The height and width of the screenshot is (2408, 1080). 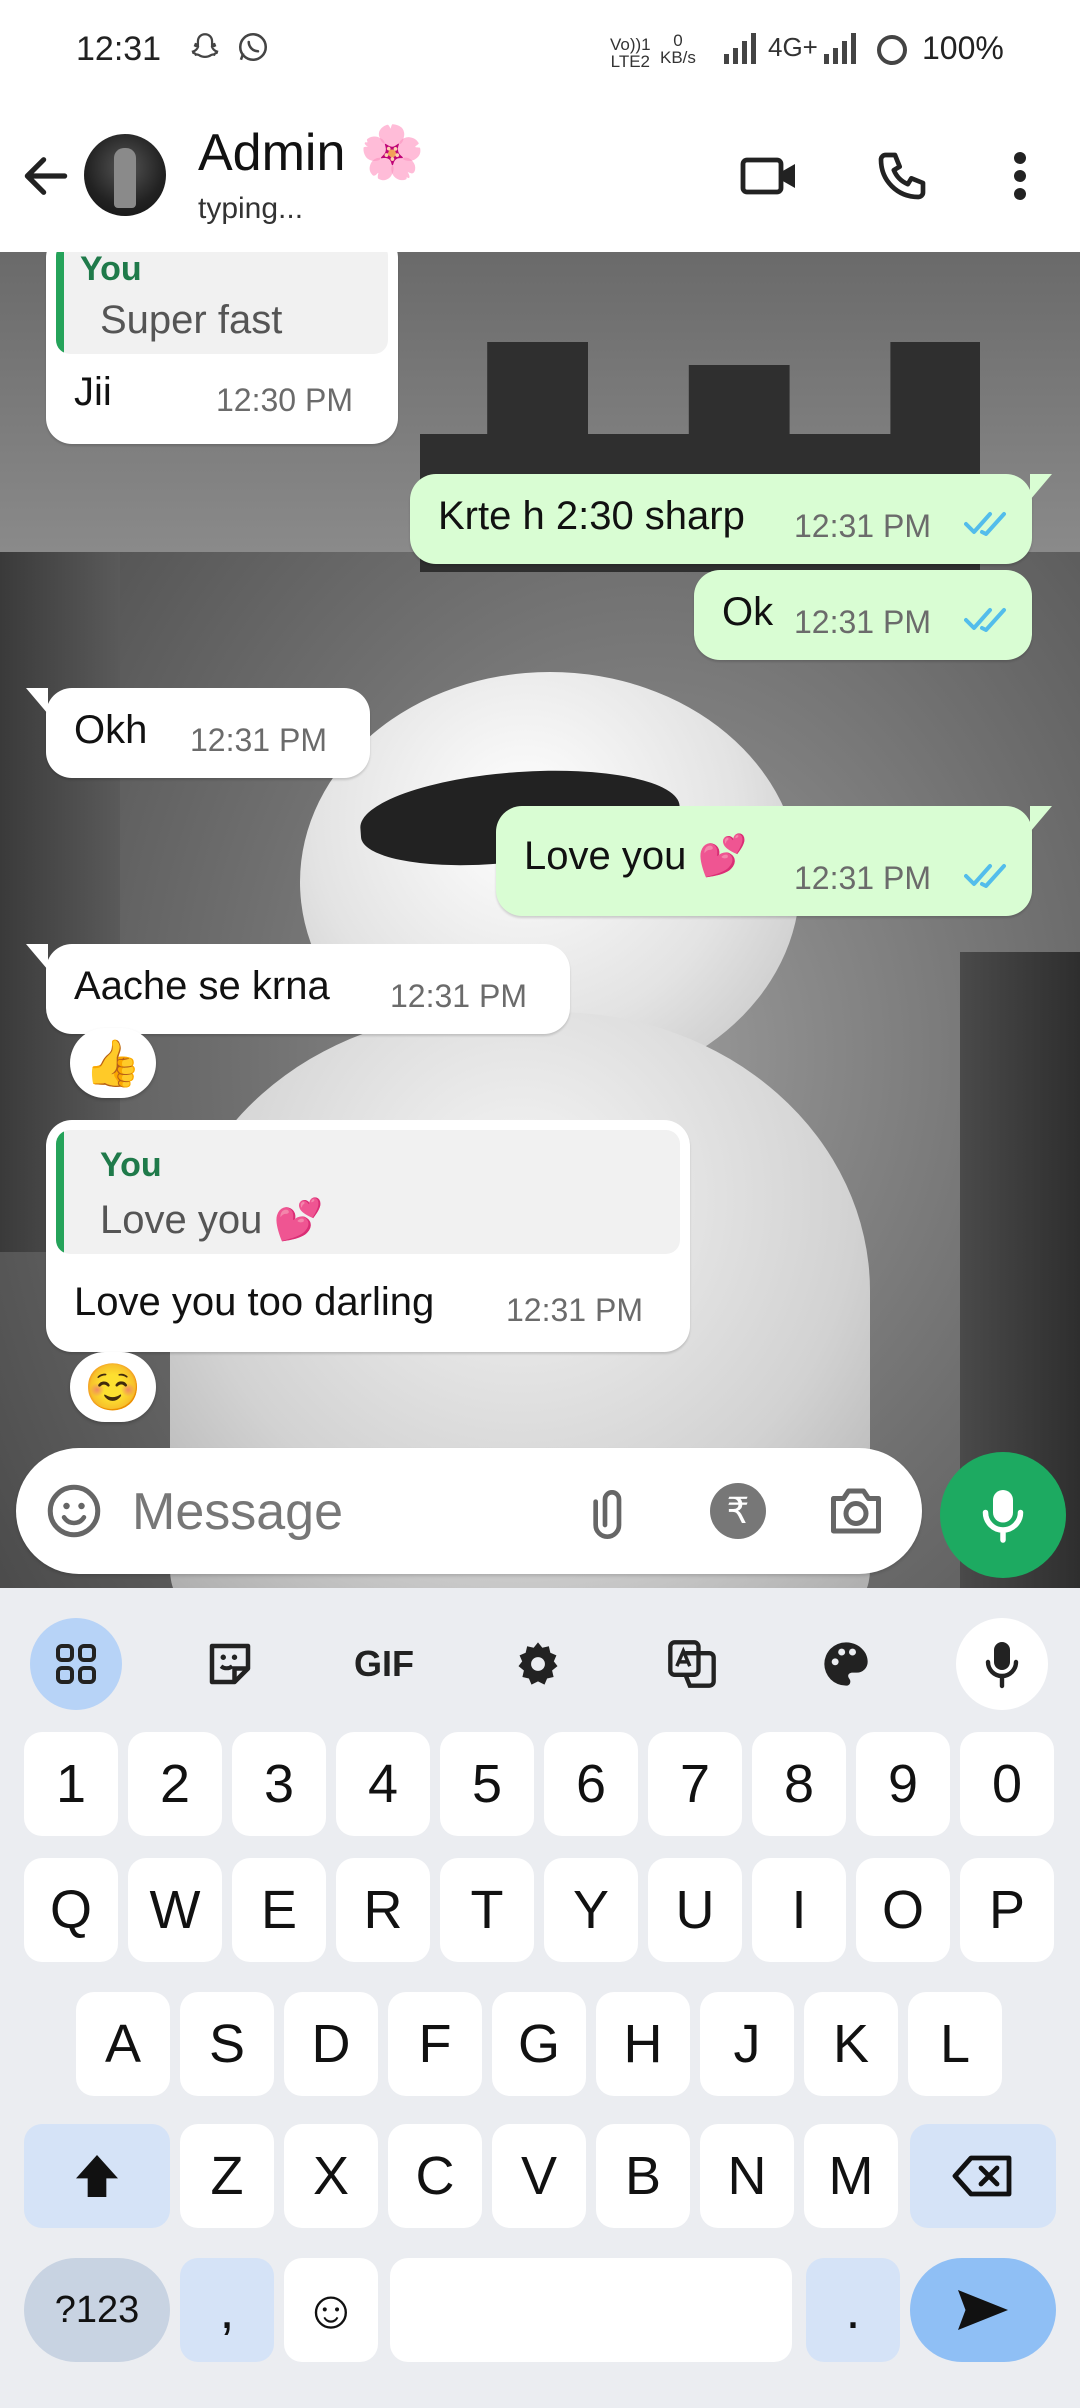 I want to click on video-call-button, so click(x=770, y=176).